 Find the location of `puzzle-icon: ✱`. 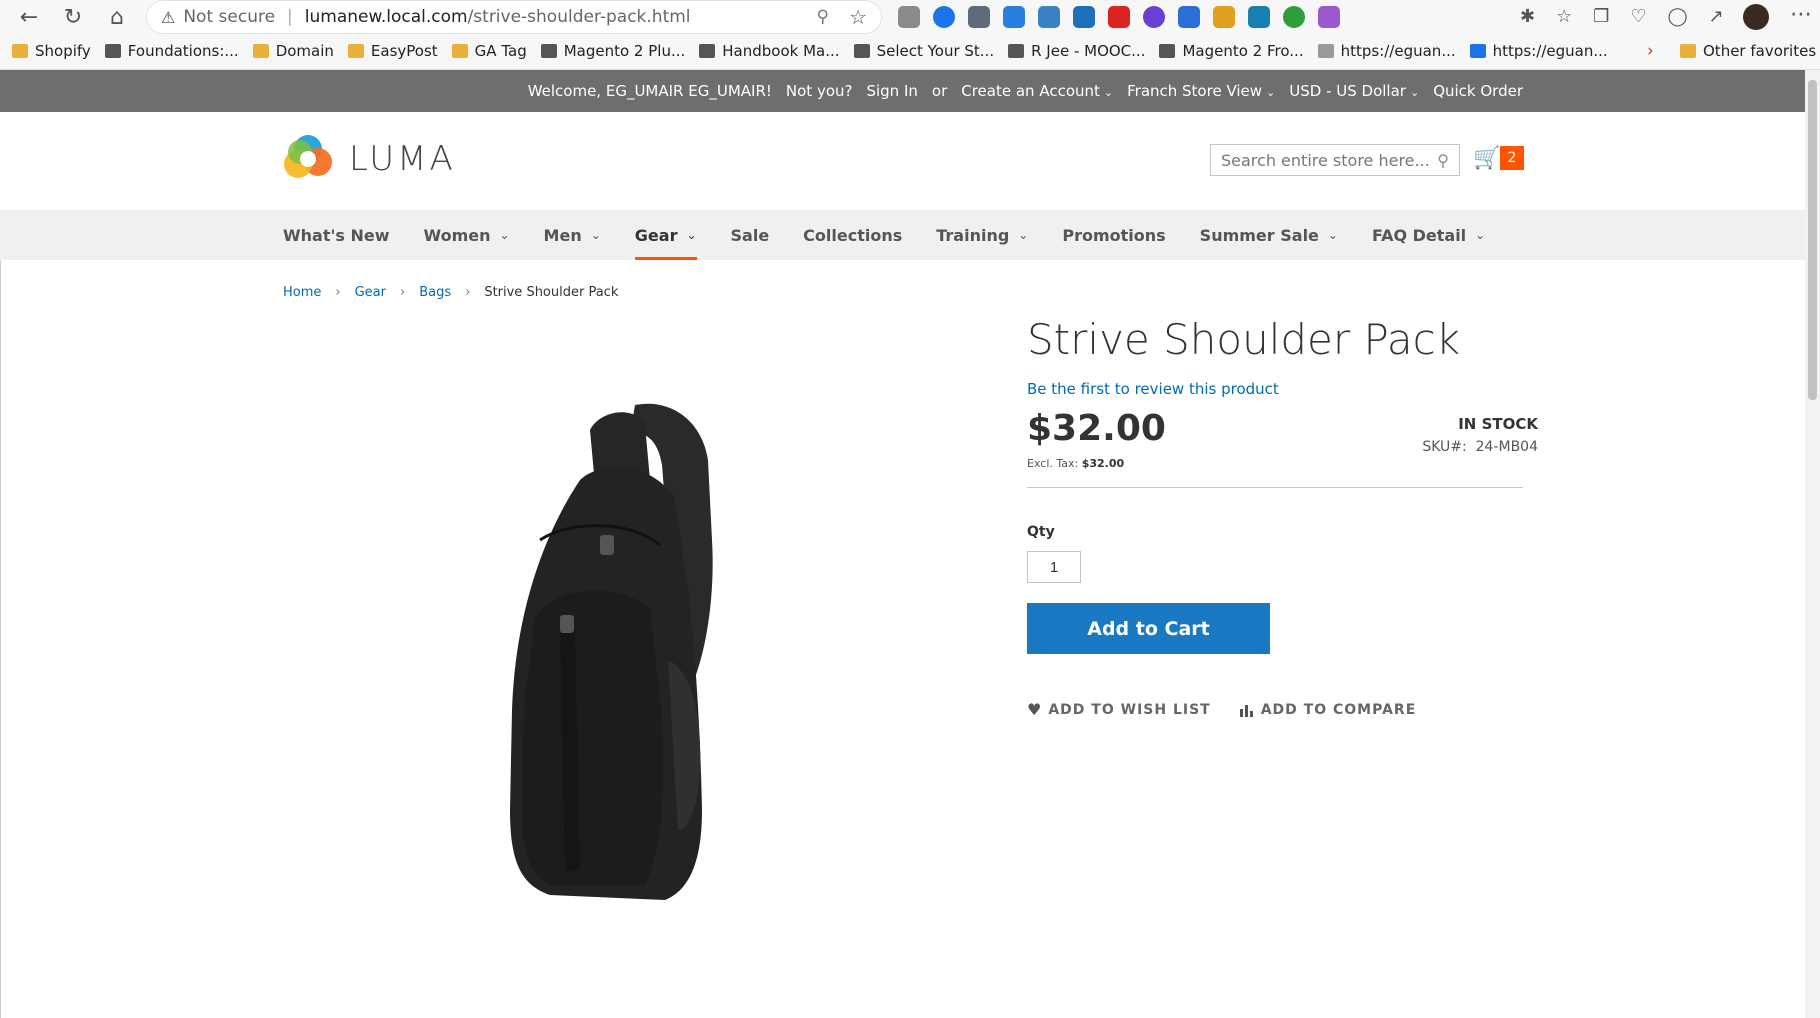

puzzle-icon: ✱ is located at coordinates (1527, 16).